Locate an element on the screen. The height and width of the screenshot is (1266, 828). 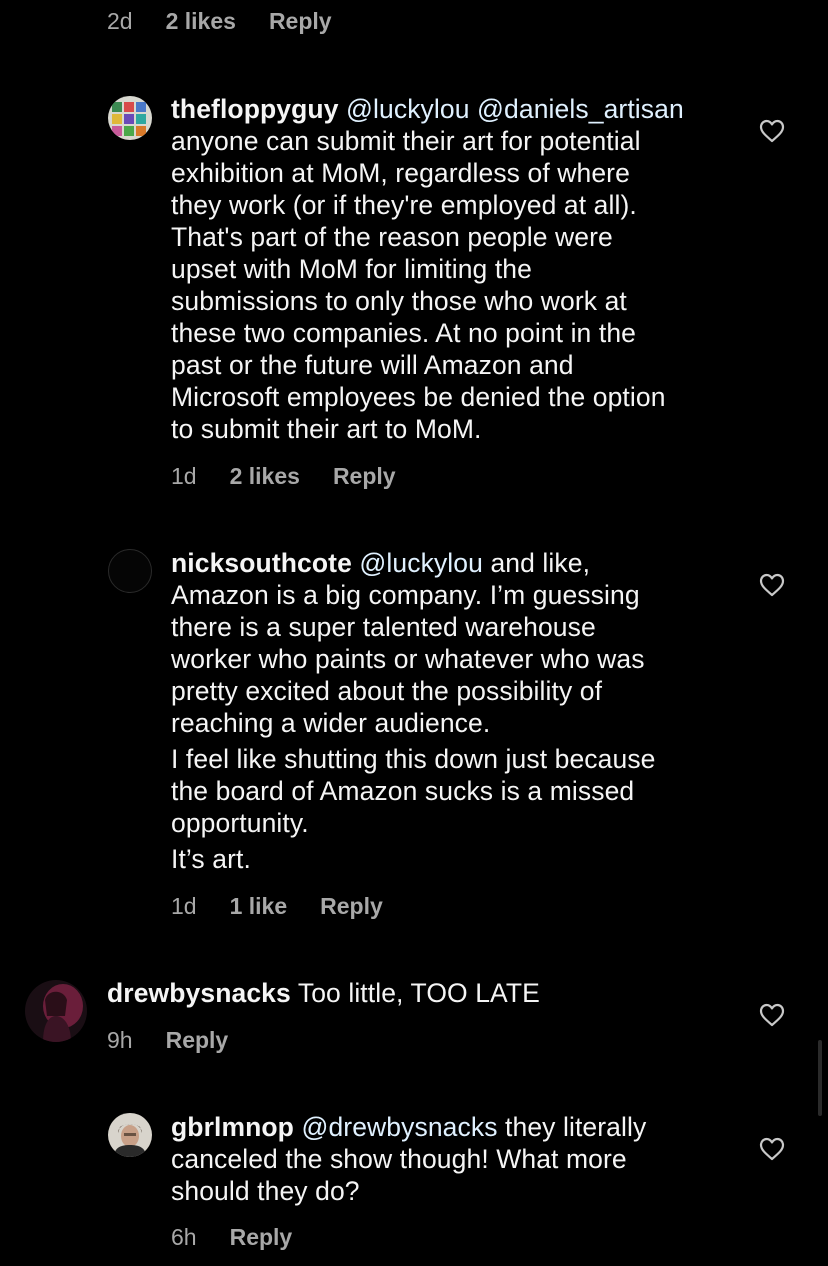
comment-line: upset with MoM for limiting the is located at coordinates (351, 269).